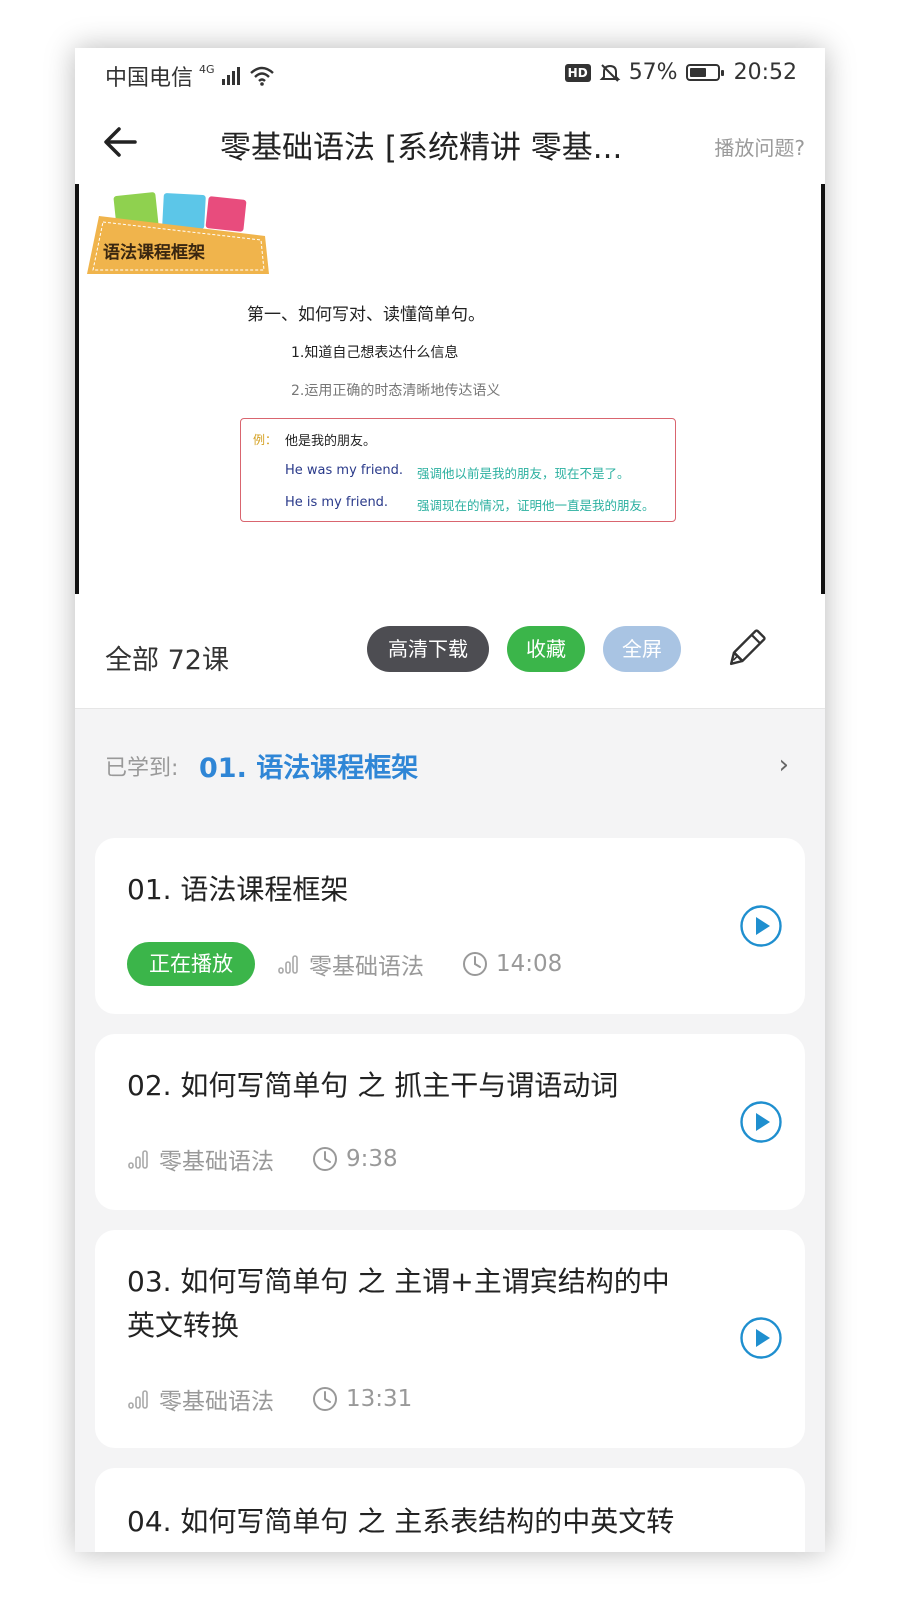  What do you see at coordinates (337, 502) in the screenshot?
I see `example-english-2: He is my friend.` at bounding box center [337, 502].